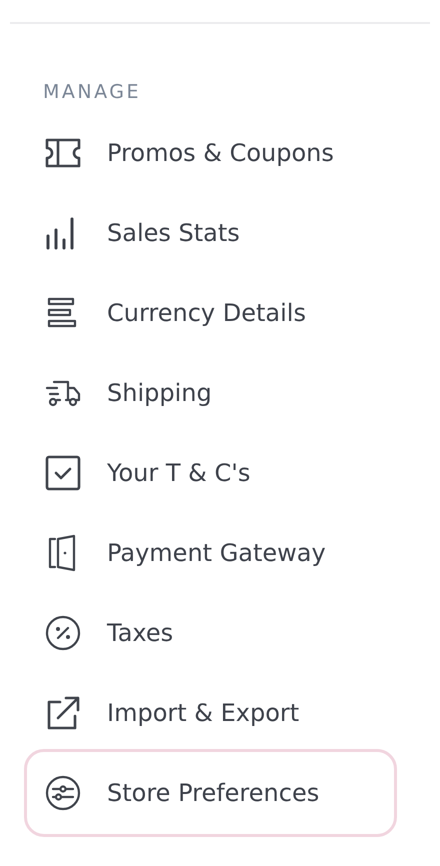 The width and height of the screenshot is (440, 866). I want to click on sliders-icon, so click(63, 793).